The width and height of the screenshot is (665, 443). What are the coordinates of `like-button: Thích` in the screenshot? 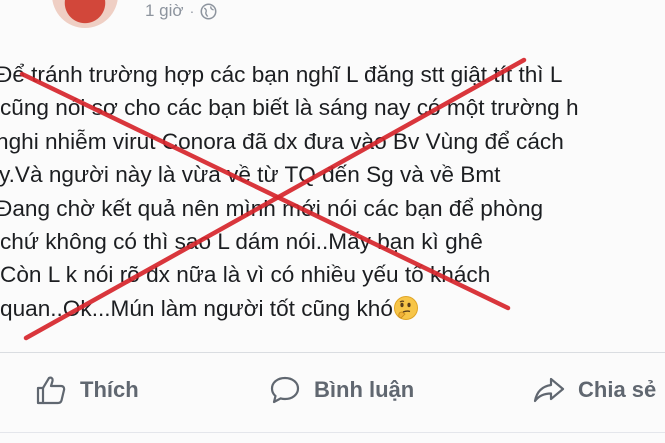 It's located at (86, 390).